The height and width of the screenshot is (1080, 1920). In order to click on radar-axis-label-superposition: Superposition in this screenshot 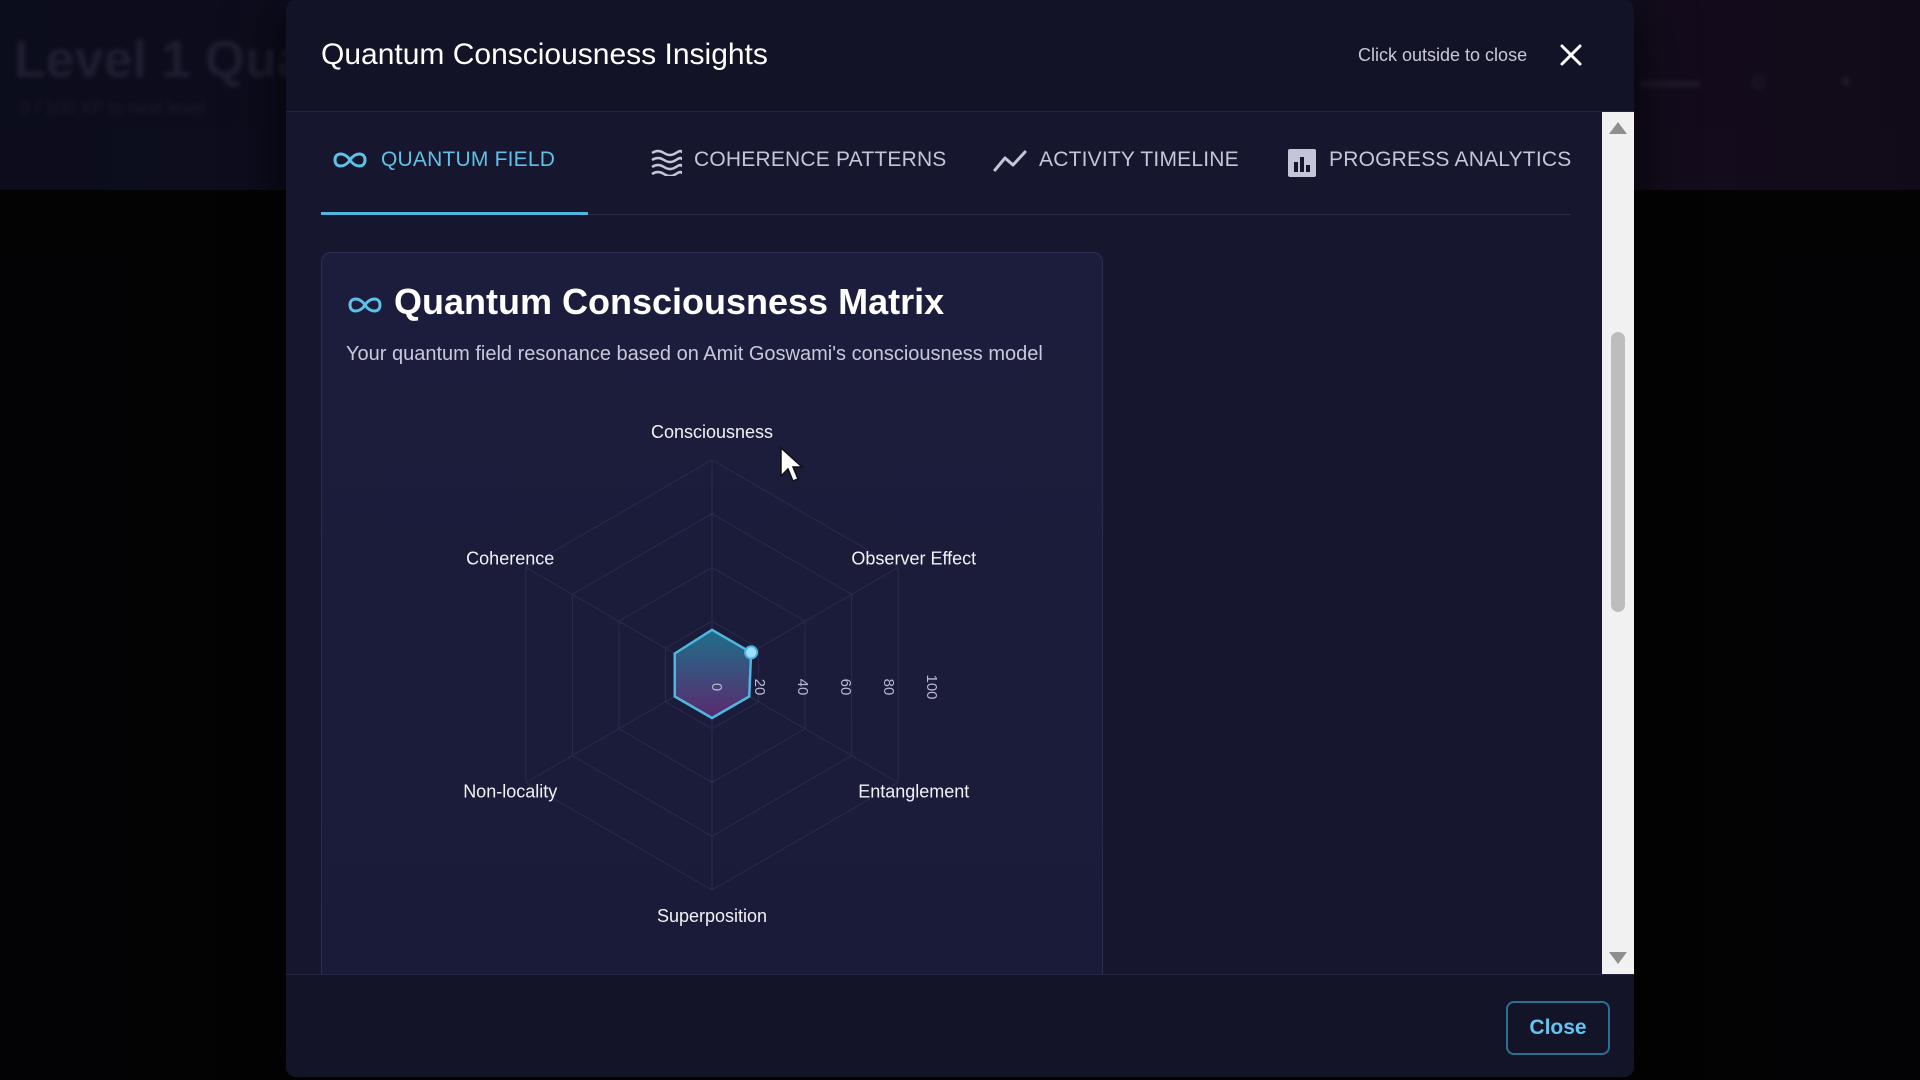, I will do `click(712, 916)`.